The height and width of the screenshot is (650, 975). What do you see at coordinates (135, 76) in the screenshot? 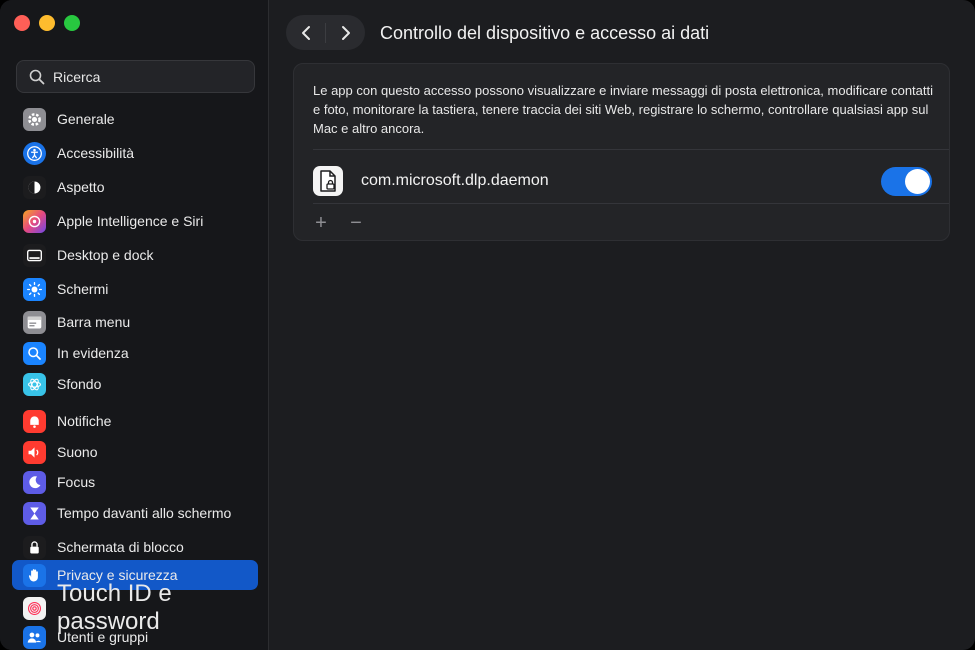
I see `search-field: Ricerca` at bounding box center [135, 76].